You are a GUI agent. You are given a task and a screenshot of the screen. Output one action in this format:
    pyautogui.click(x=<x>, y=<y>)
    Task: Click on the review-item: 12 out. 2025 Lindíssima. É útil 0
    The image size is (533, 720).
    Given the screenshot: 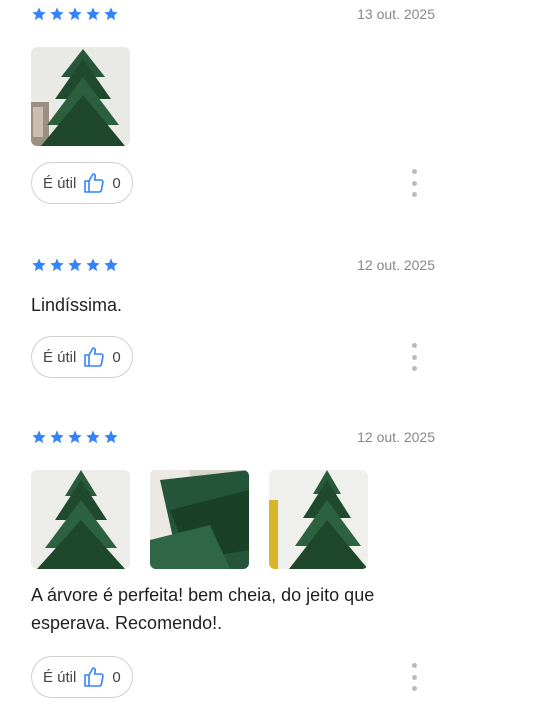 What is the action you would take?
    pyautogui.click(x=233, y=316)
    